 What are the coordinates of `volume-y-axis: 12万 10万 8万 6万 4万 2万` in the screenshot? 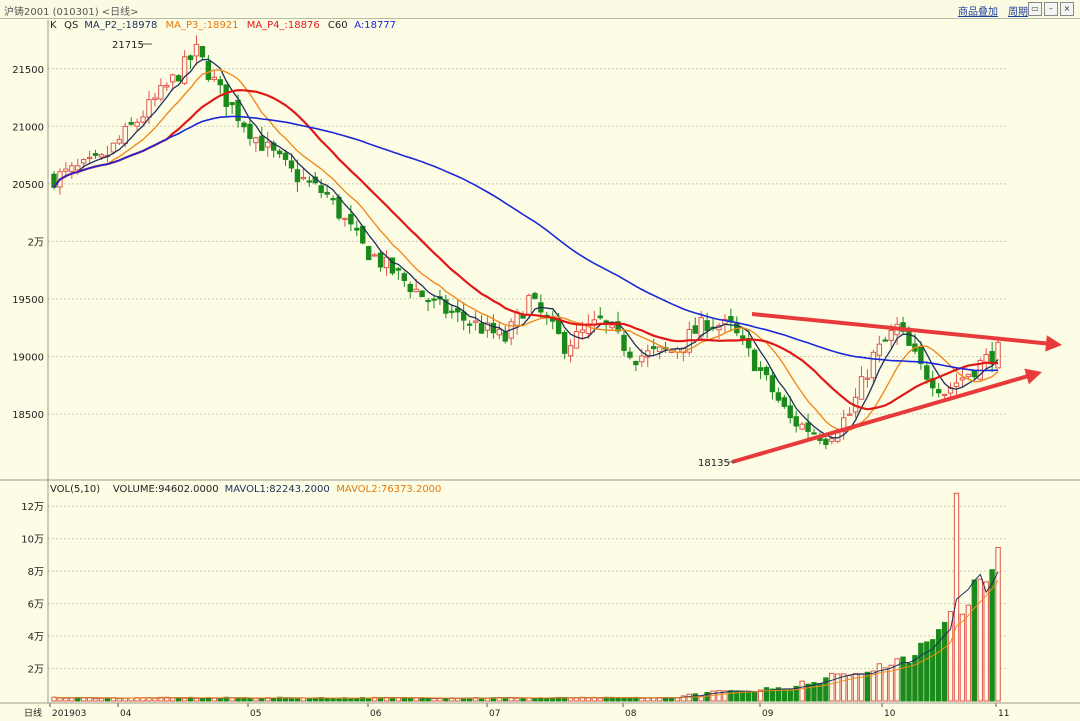 It's located at (32, 588).